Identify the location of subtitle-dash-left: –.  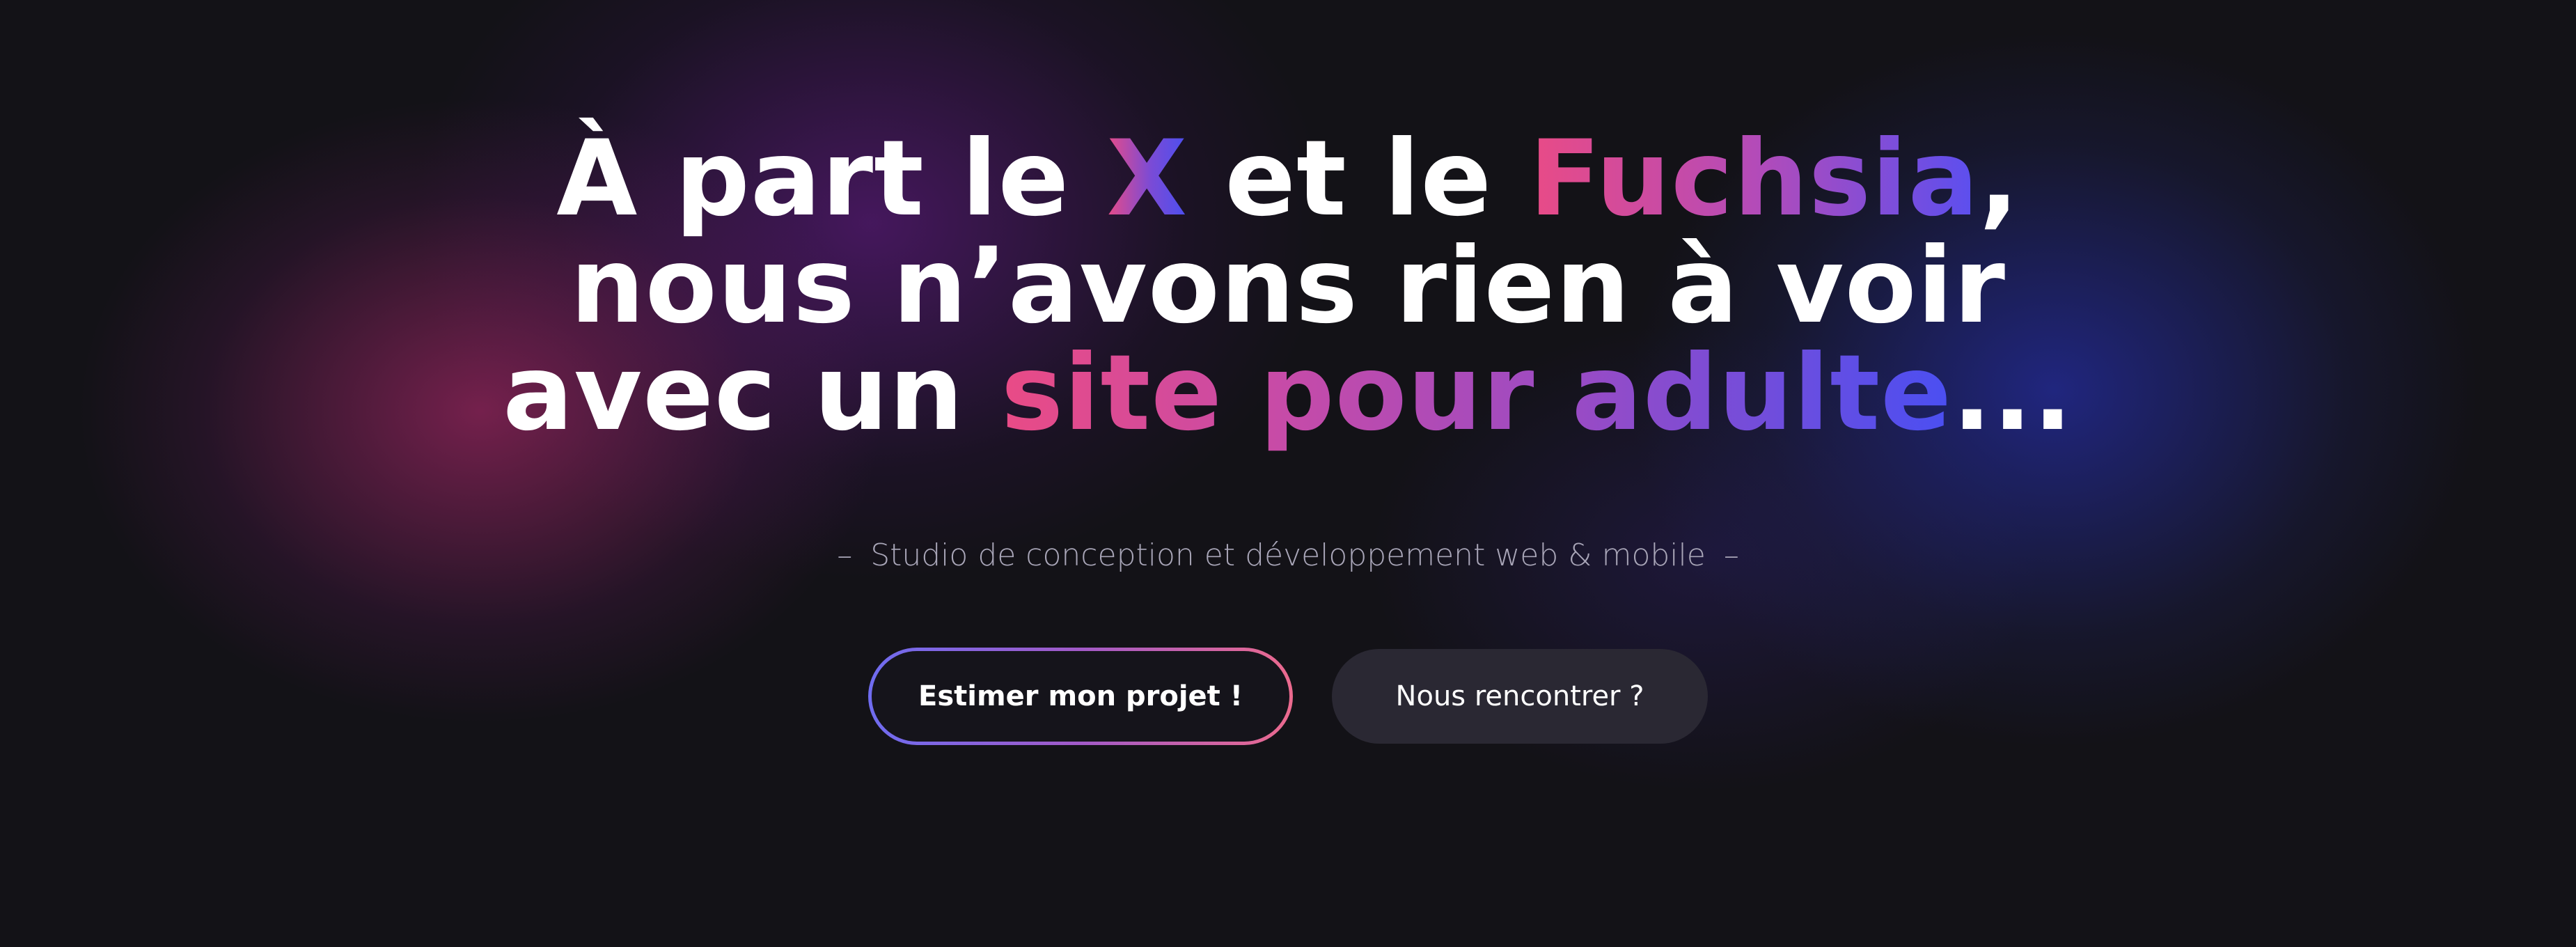
(845, 555).